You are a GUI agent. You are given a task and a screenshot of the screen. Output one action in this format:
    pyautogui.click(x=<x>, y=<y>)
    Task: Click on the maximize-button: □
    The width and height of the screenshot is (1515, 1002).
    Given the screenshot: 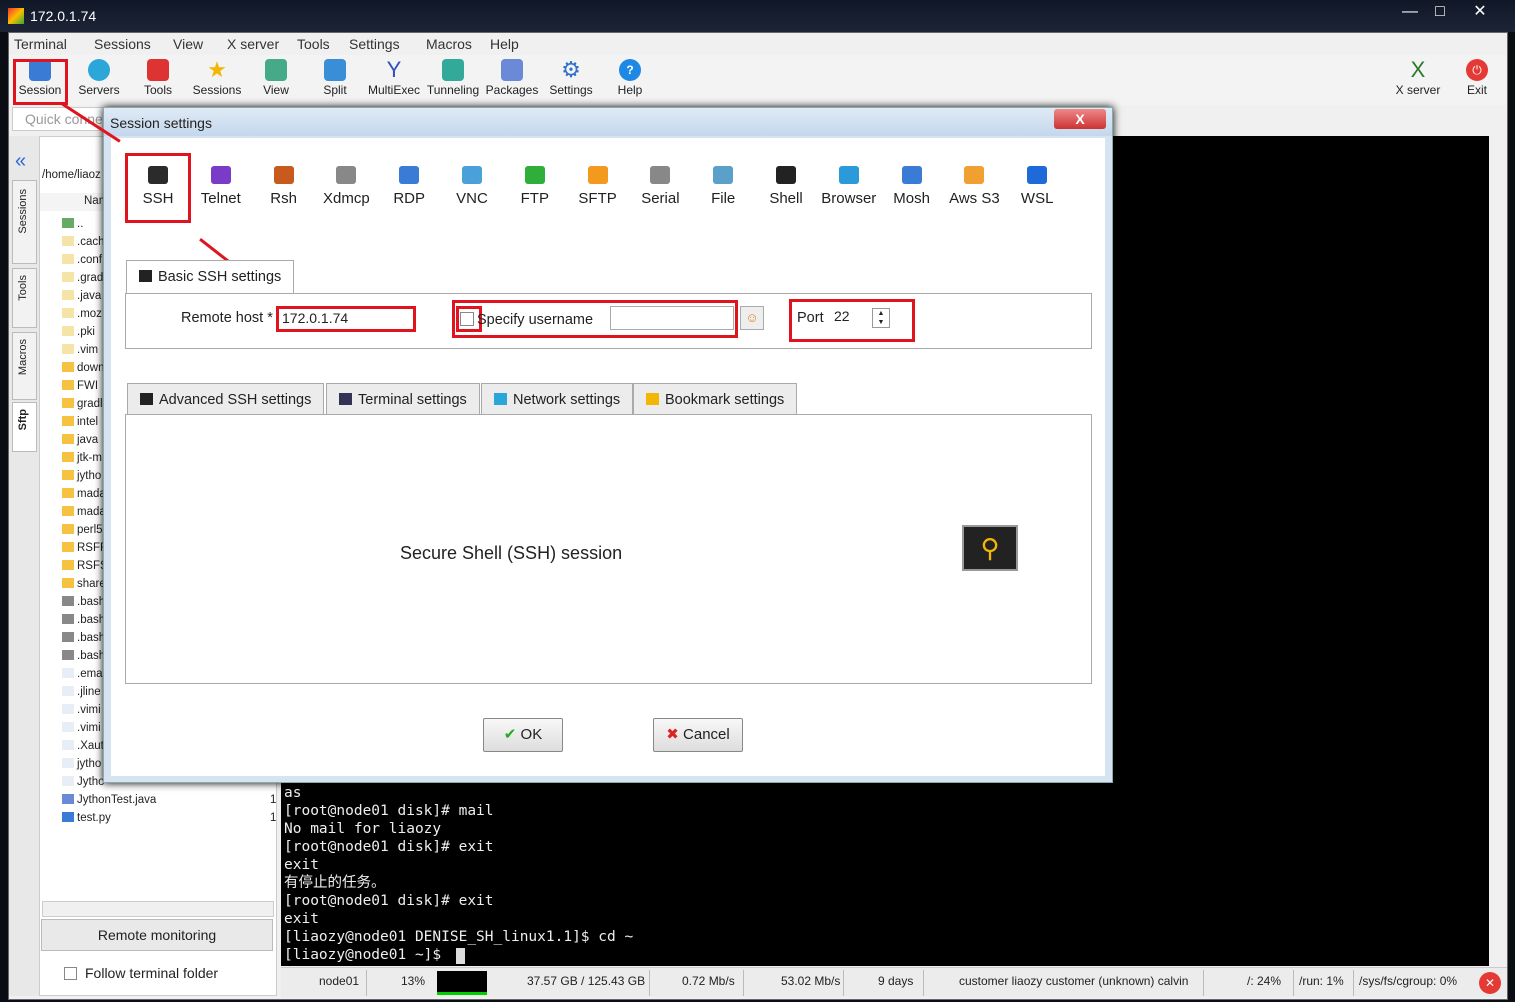 What is the action you would take?
    pyautogui.click(x=1440, y=12)
    